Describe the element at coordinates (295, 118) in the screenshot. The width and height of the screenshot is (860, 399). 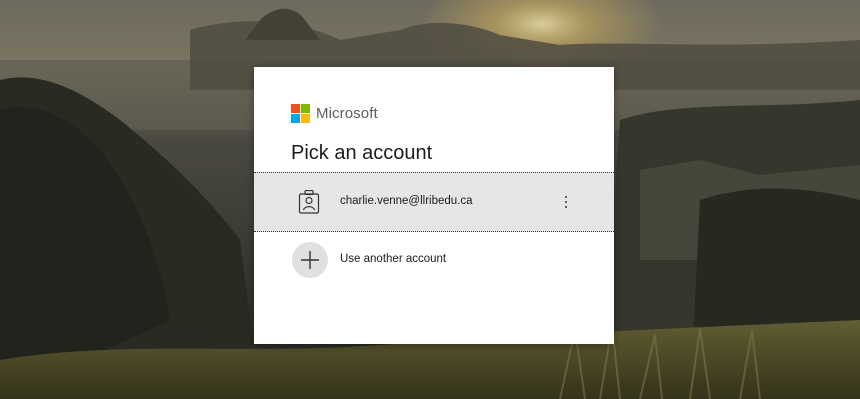
I see `logo-square-blue` at that location.